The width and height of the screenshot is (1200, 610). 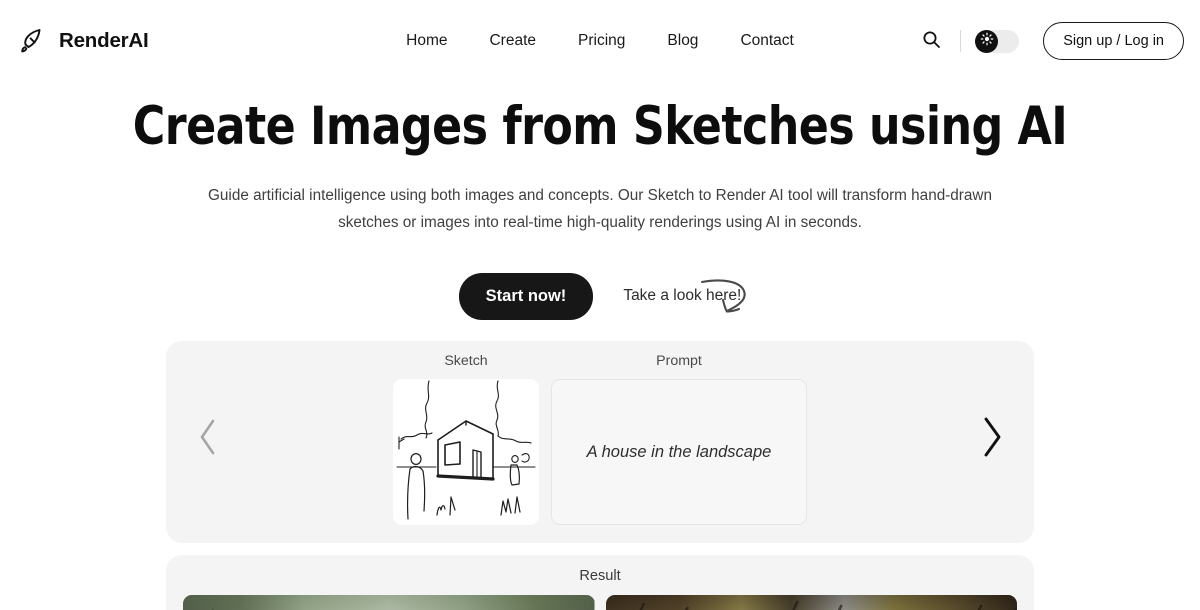 I want to click on theme-toggle, so click(x=997, y=41).